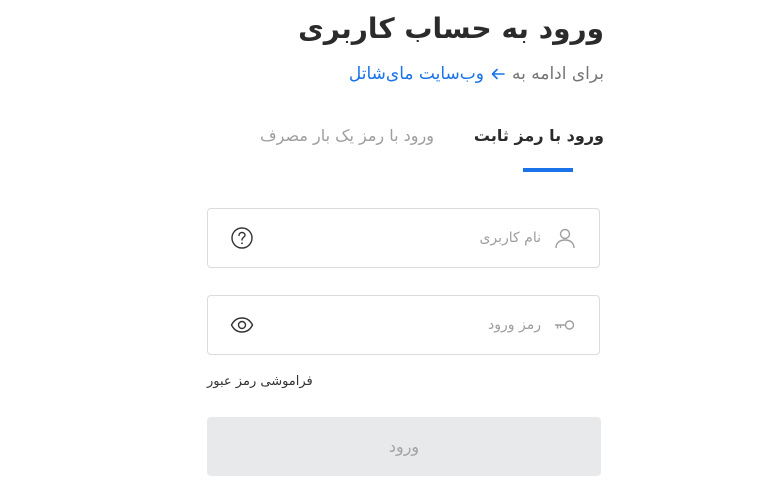 The width and height of the screenshot is (784, 501). I want to click on user-icon, so click(565, 238).